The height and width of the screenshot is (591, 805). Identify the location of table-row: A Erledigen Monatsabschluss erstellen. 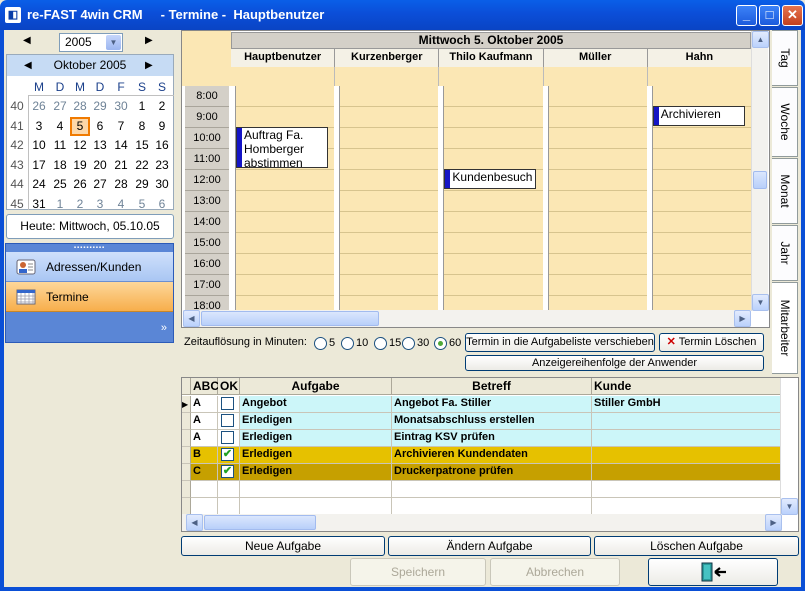
(482, 421).